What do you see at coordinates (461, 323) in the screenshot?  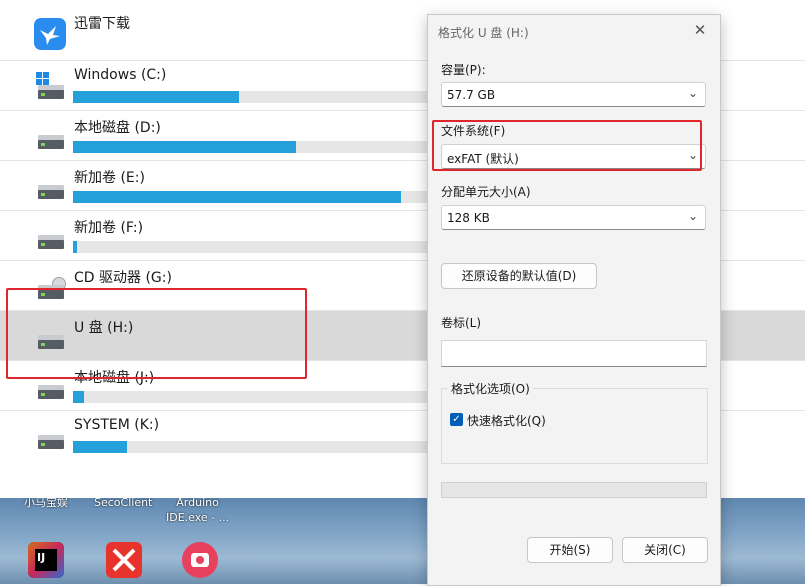 I see `volume-label-label: 卷标(L)` at bounding box center [461, 323].